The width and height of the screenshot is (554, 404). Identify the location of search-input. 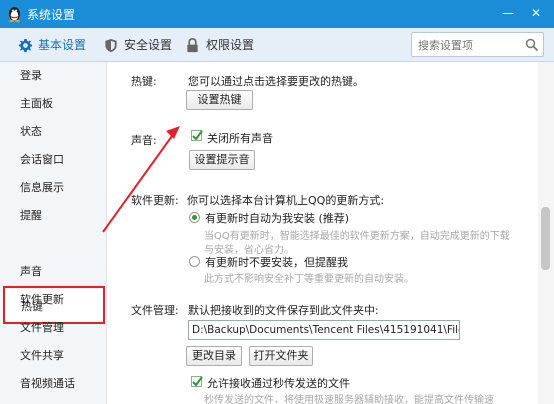
(468, 45).